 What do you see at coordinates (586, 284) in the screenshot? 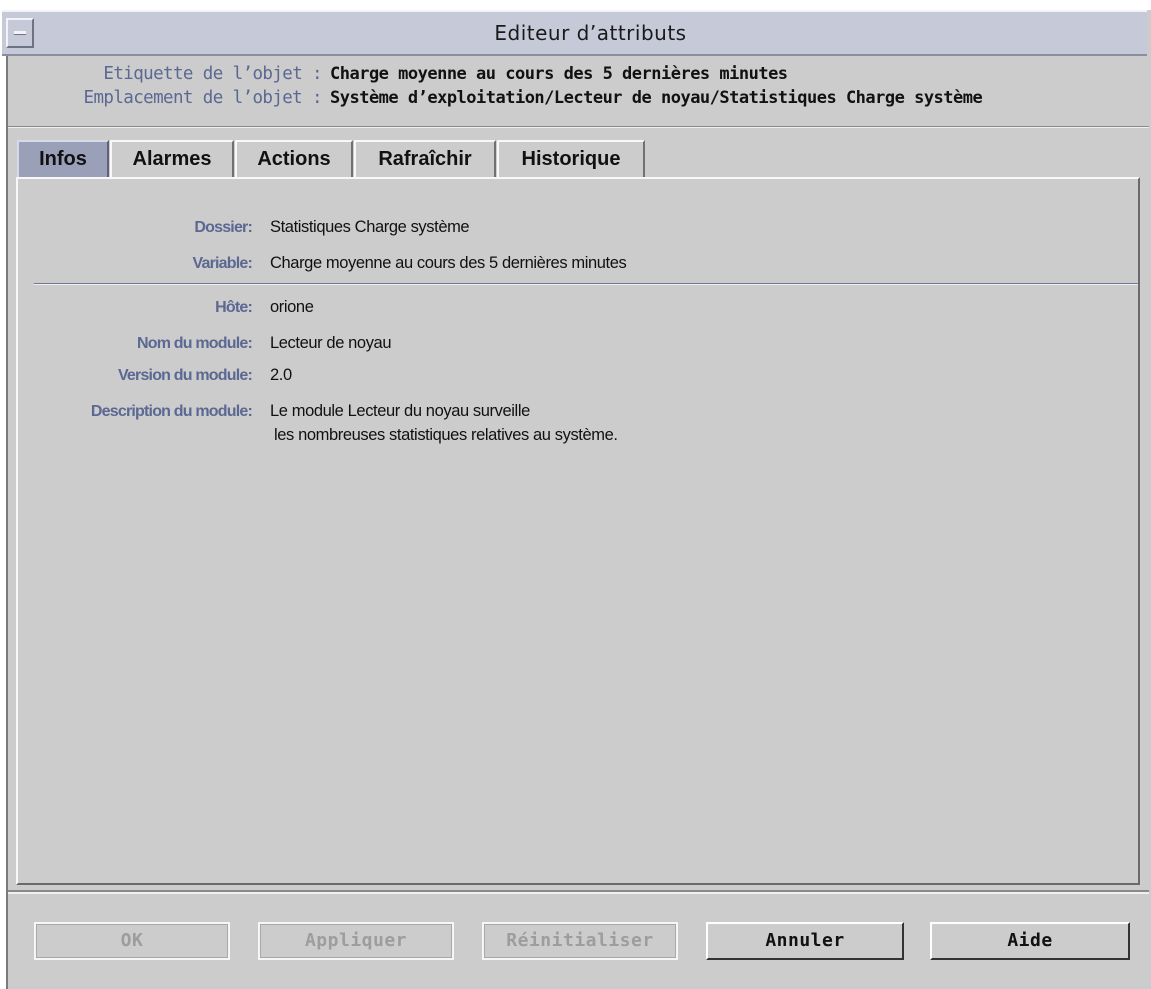
I see `info-divider` at bounding box center [586, 284].